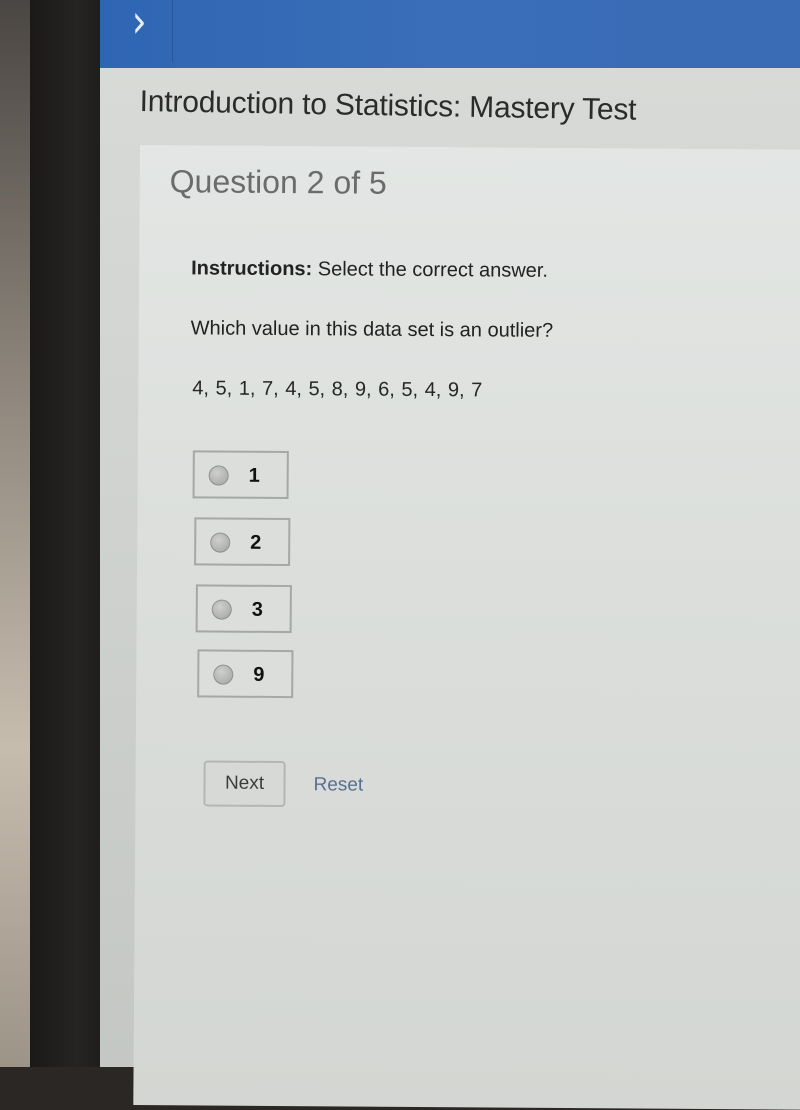  Describe the element at coordinates (69, 533) in the screenshot. I see `monitor-bezel` at that location.